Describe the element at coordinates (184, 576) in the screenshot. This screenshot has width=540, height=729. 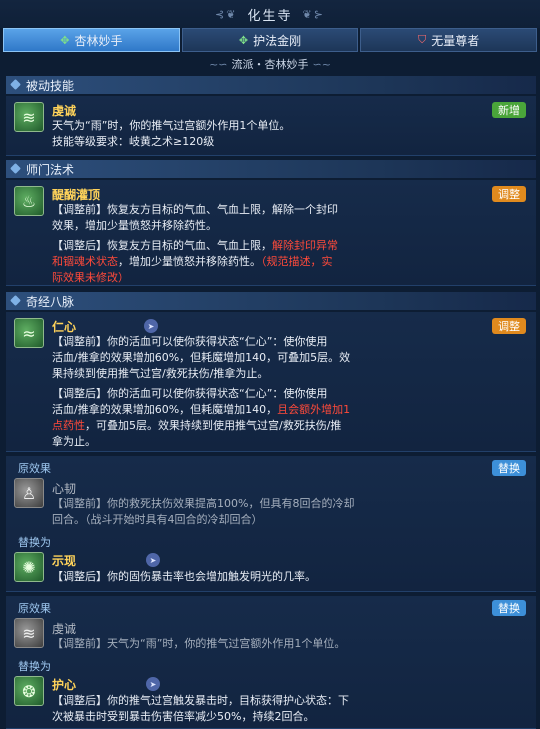
I see `skill-description: 【调整后】你的固伤暴击率也会增加触发明光的几率。` at that location.